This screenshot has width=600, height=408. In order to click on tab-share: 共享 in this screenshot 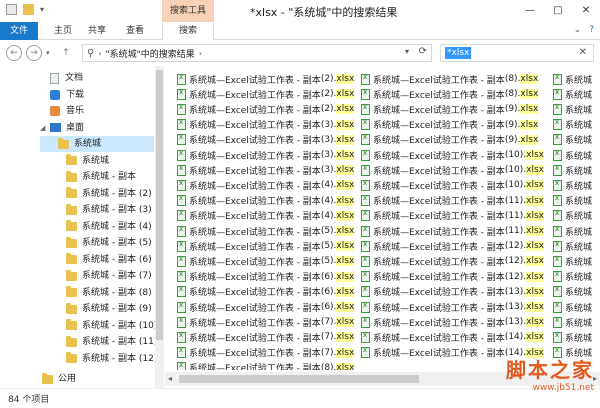, I will do `click(97, 31)`.